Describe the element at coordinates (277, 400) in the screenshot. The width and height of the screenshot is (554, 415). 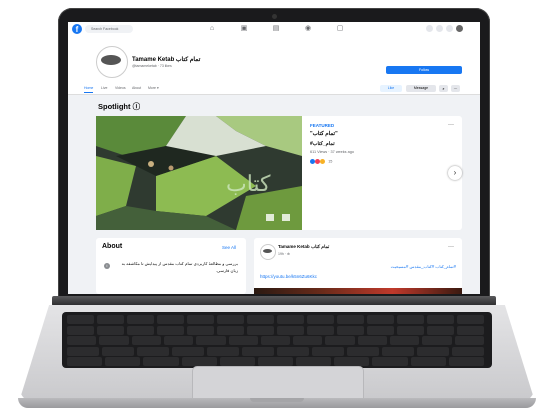
I see `lid-notch` at that location.